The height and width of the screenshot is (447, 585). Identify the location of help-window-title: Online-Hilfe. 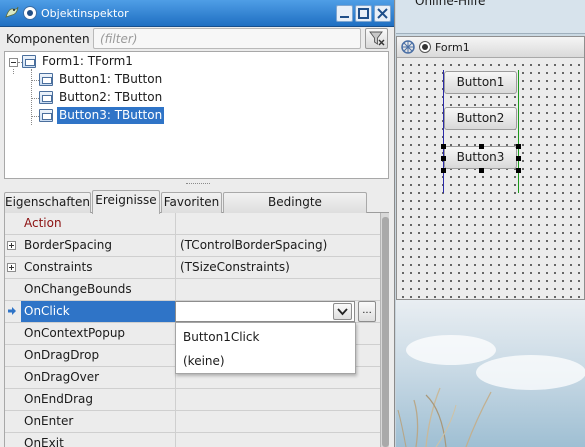
(450, 4).